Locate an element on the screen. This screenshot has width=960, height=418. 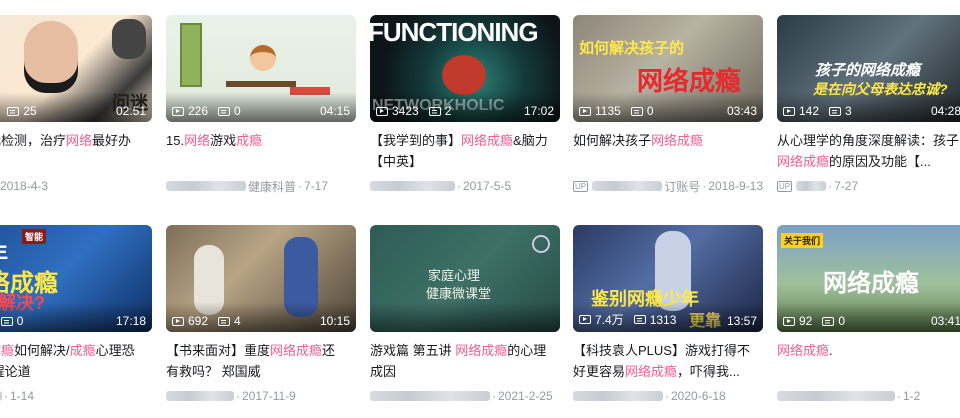
thumb-caption: 健康微课堂 is located at coordinates (459, 293).